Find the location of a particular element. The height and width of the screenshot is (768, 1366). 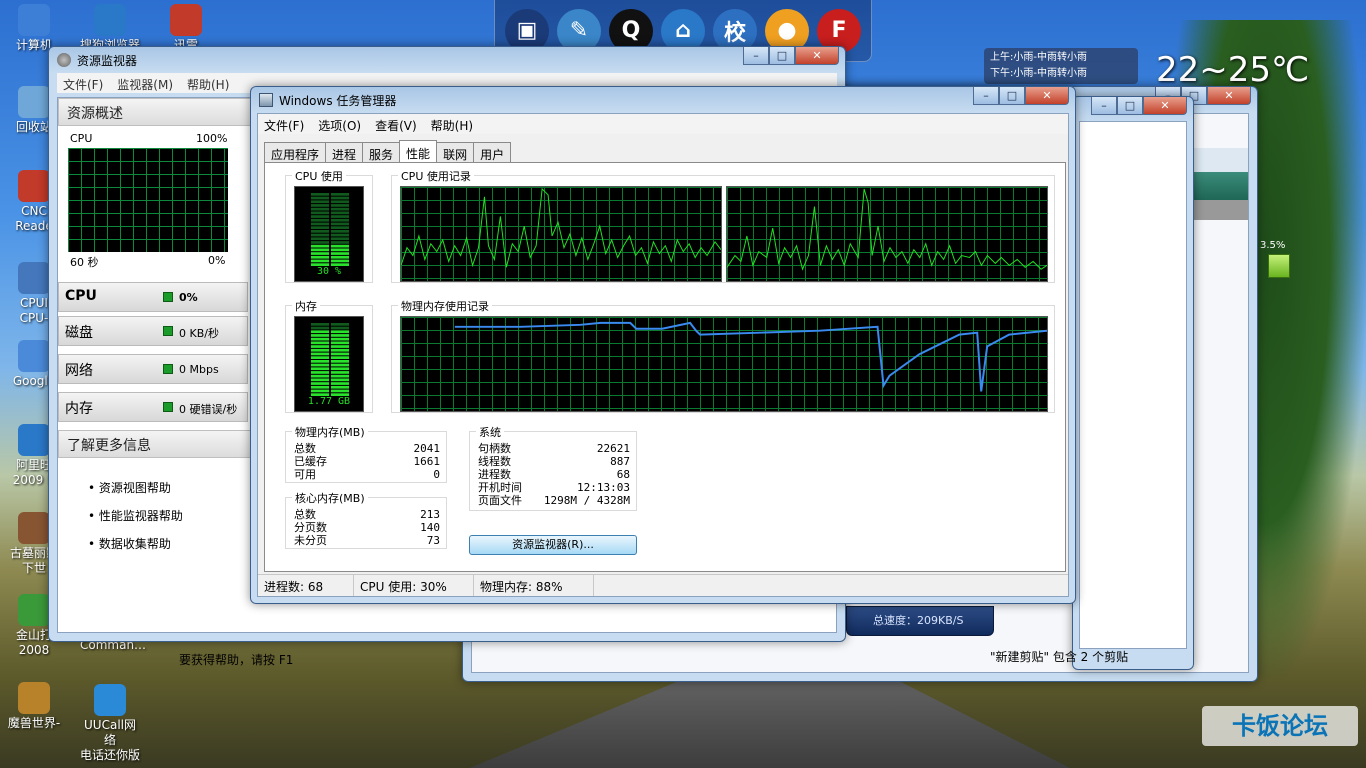

menu-options: 选项(O) is located at coordinates (339, 125).